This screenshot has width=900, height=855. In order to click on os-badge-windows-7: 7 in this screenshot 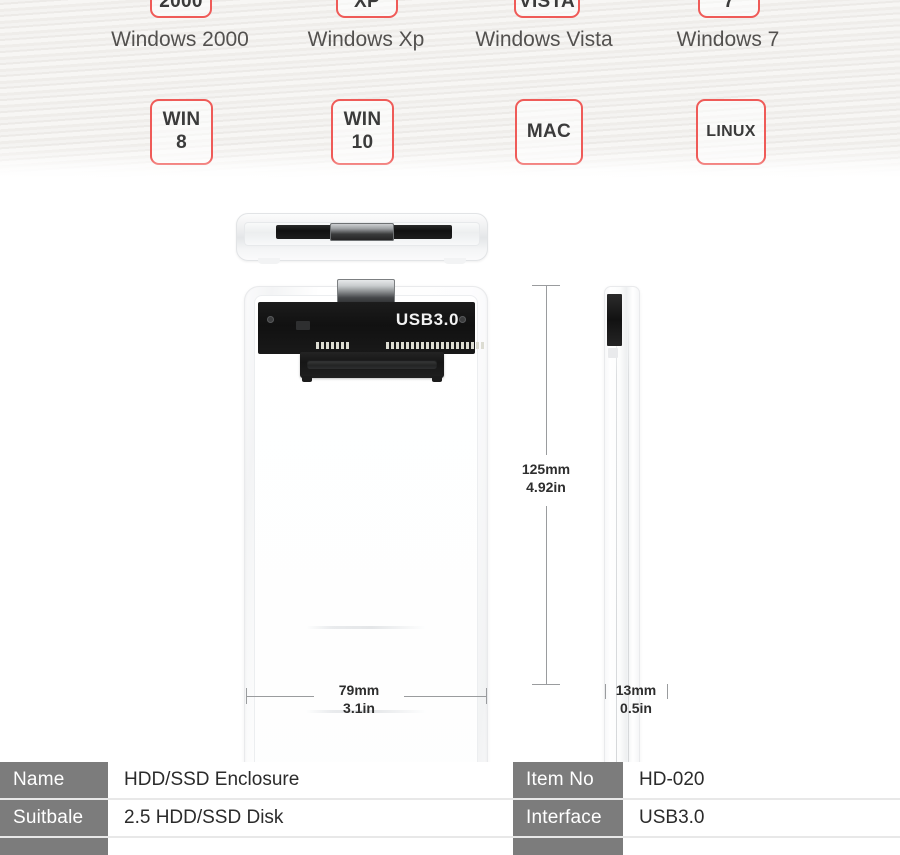, I will do `click(729, 9)`.